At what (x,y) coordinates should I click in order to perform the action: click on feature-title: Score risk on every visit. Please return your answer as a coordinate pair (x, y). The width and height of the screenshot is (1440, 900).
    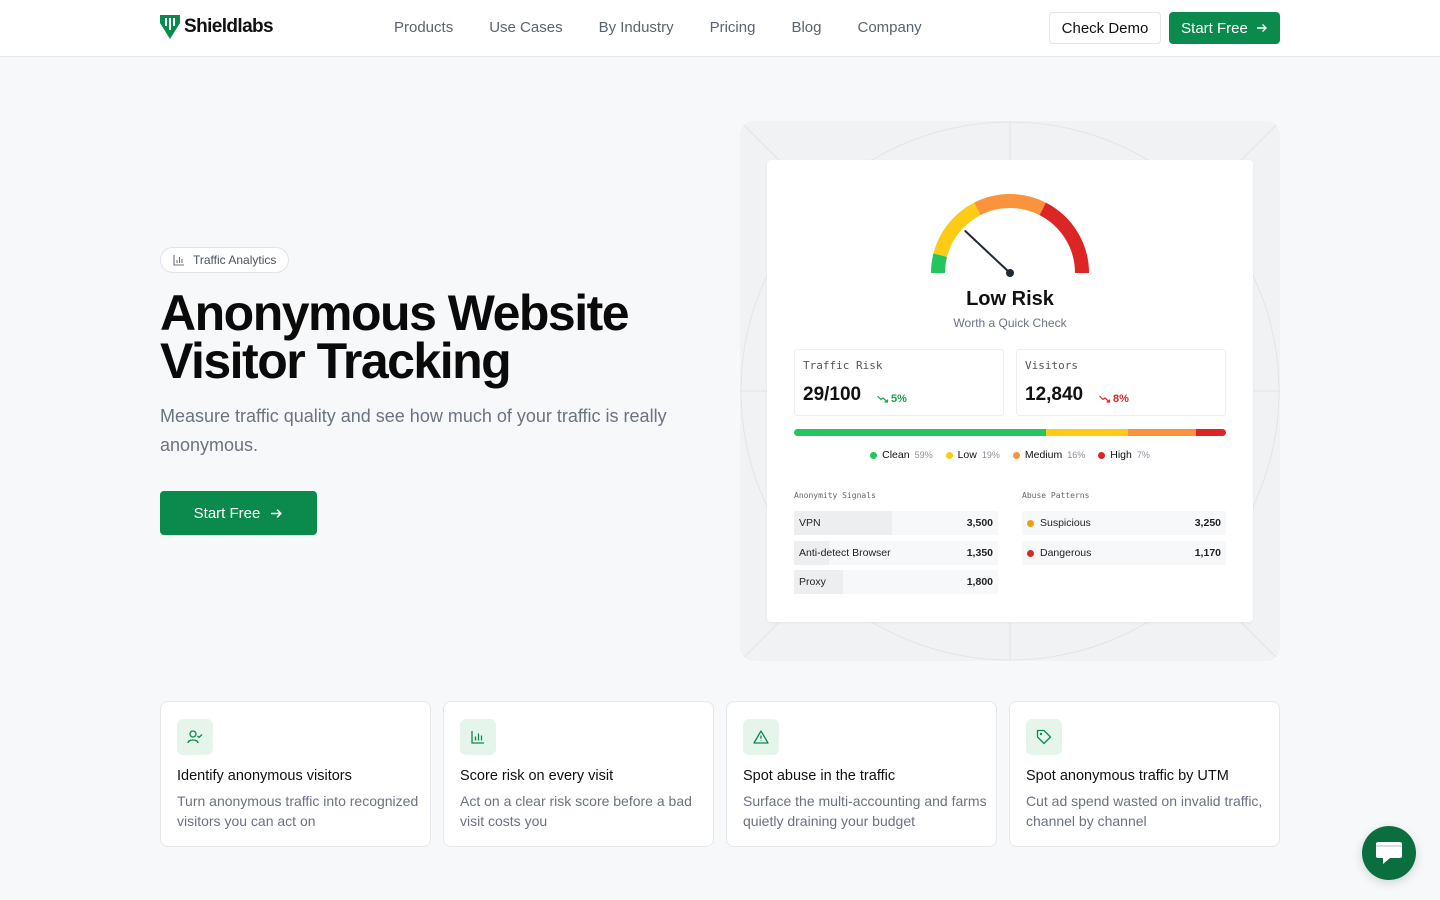
    Looking at the image, I should click on (537, 776).